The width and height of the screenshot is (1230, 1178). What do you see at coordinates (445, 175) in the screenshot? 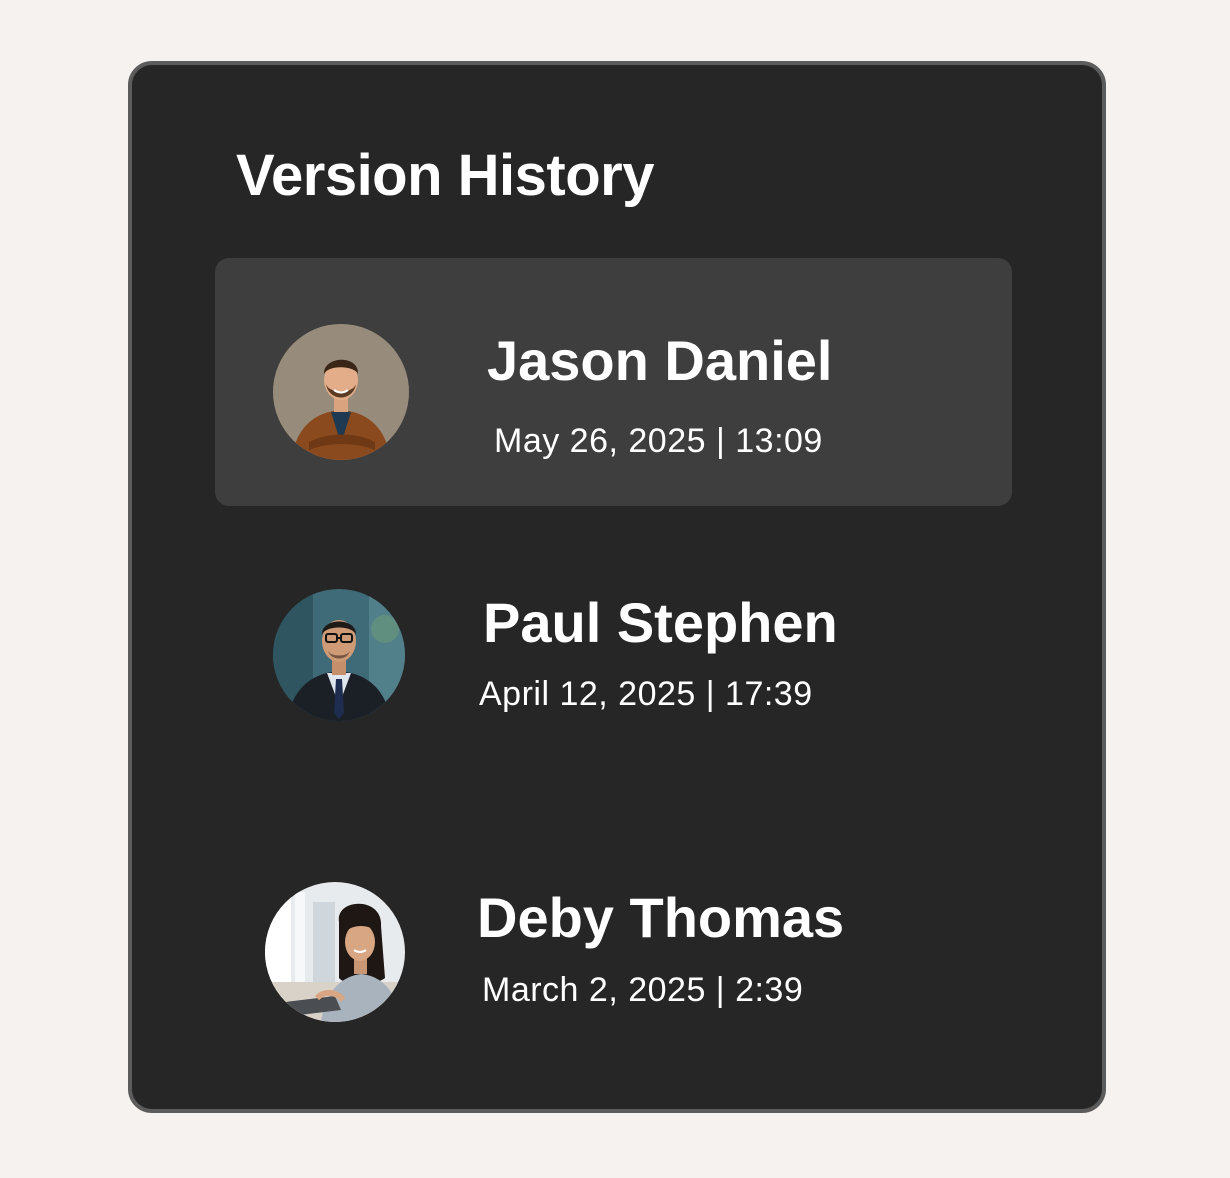
I see `panel-title: Version History` at bounding box center [445, 175].